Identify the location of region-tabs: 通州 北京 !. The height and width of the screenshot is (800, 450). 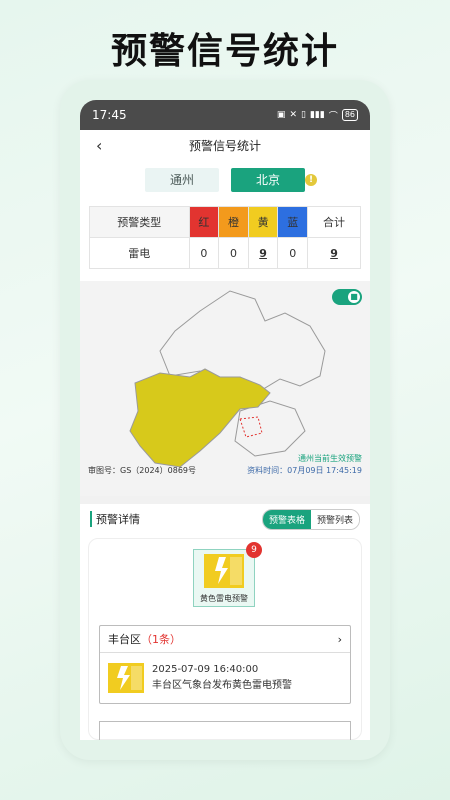
(225, 180).